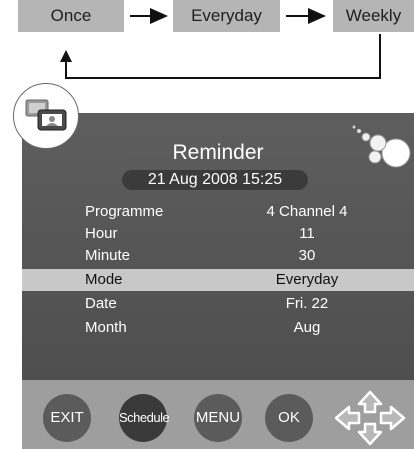 The image size is (414, 449). Describe the element at coordinates (289, 418) in the screenshot. I see `ok-button: OK` at that location.